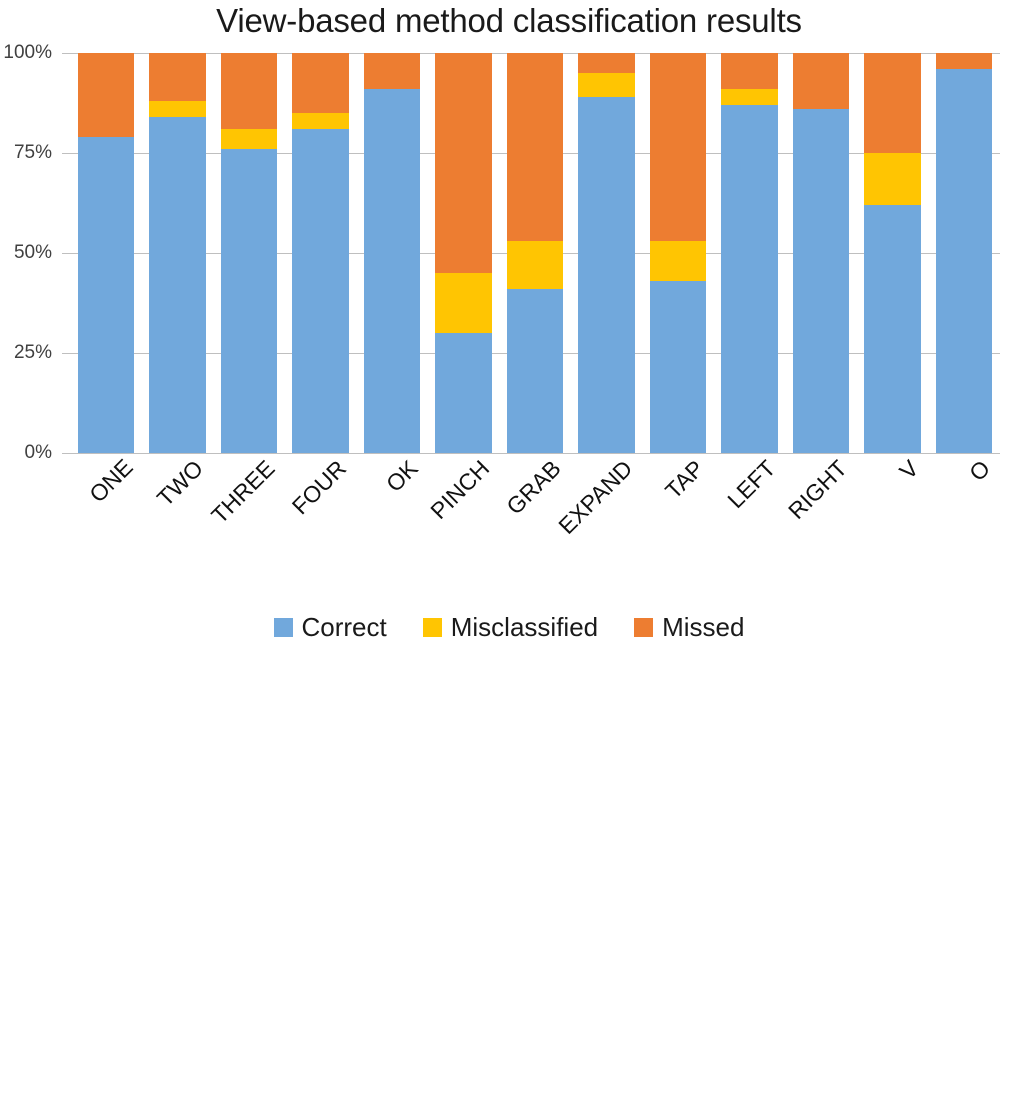 The image size is (1018, 1115). What do you see at coordinates (32, 152) in the screenshot?
I see `y-tick-label: 75%` at bounding box center [32, 152].